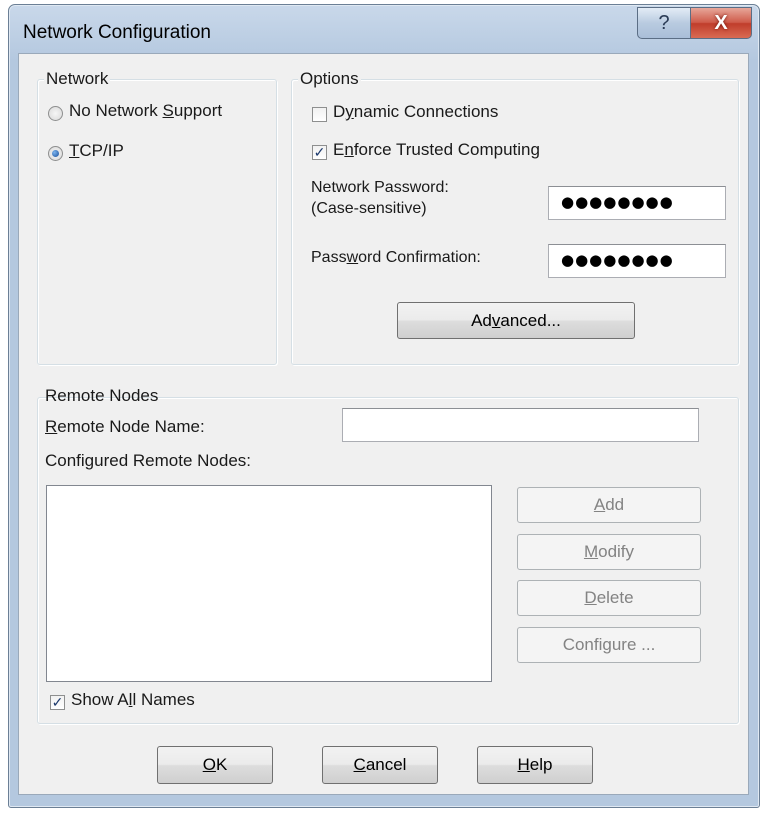  What do you see at coordinates (329, 79) in the screenshot?
I see `options-group-label: Options` at bounding box center [329, 79].